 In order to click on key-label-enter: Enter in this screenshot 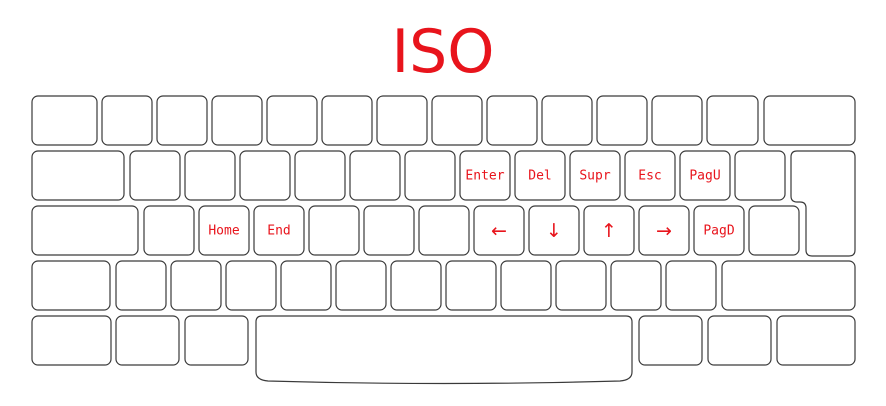, I will do `click(484, 176)`.